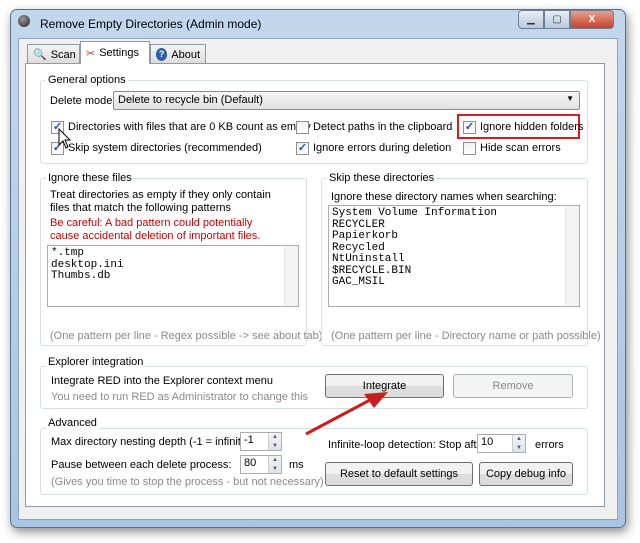  Describe the element at coordinates (346, 414) in the screenshot. I see `annotation-arrow-icon` at that location.